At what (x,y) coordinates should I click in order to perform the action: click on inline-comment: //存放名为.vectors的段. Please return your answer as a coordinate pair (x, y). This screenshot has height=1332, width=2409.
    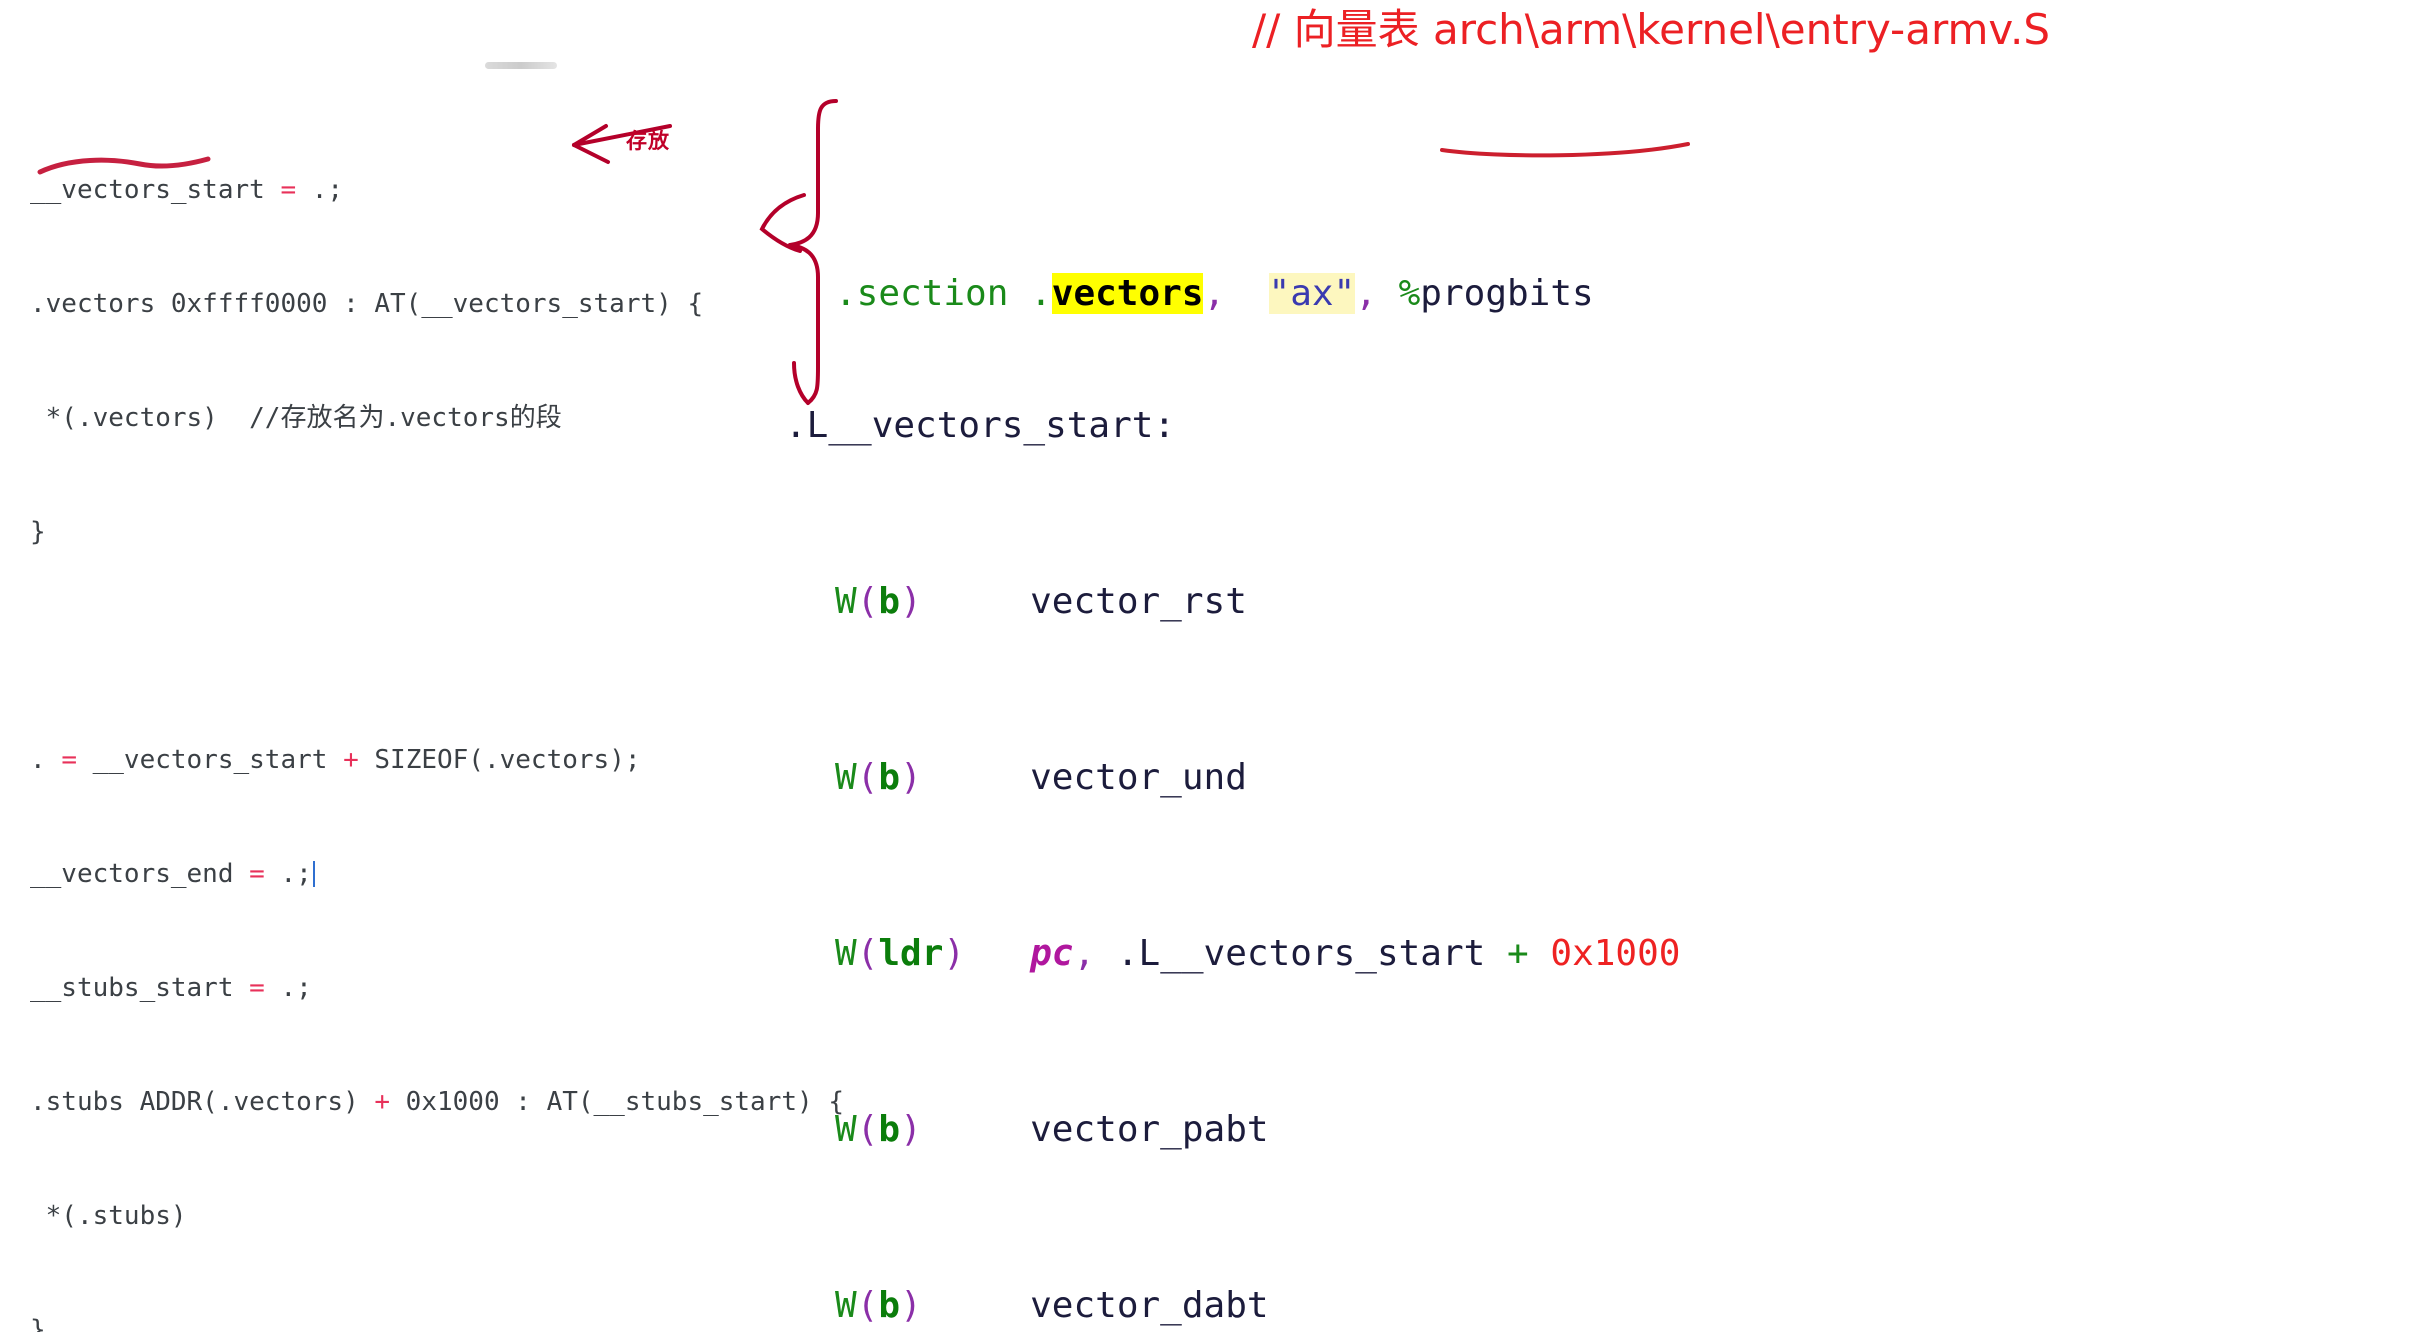
    Looking at the image, I should click on (405, 418).